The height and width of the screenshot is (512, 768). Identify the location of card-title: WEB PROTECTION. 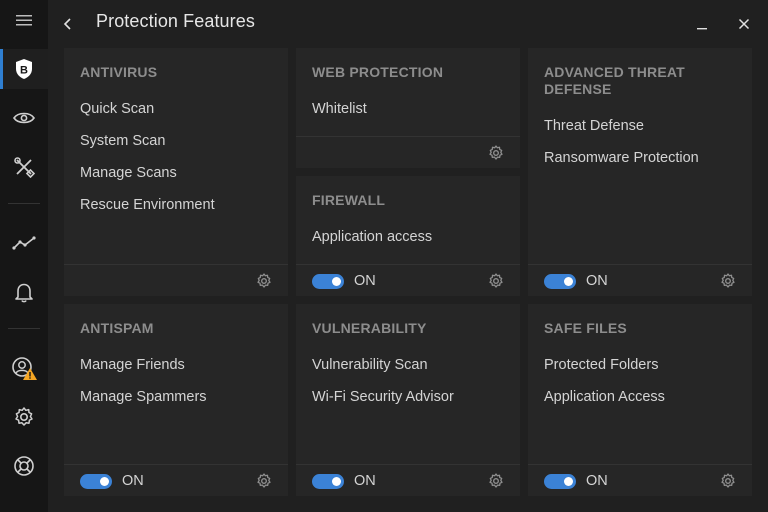
(378, 72).